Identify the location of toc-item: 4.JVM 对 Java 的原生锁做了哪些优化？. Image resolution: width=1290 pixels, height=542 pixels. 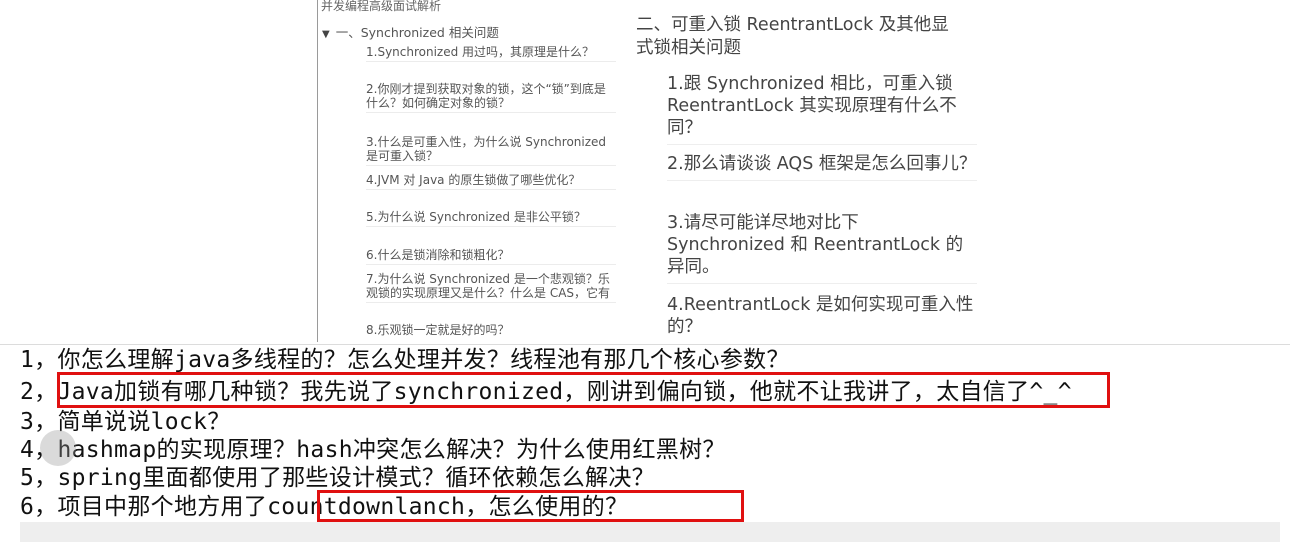
(491, 181).